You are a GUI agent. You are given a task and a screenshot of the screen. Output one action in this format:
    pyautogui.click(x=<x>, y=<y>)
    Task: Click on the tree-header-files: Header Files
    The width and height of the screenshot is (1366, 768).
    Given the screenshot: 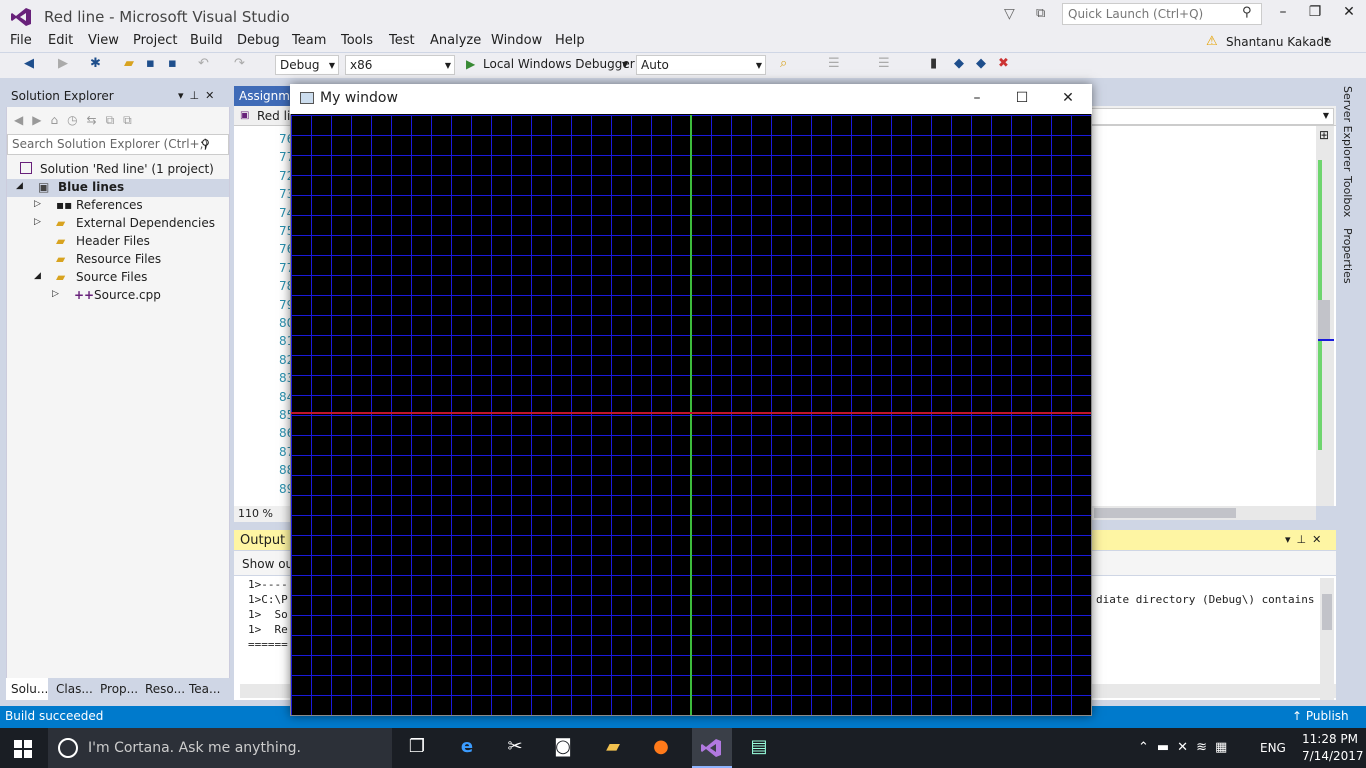 What is the action you would take?
    pyautogui.click(x=113, y=241)
    